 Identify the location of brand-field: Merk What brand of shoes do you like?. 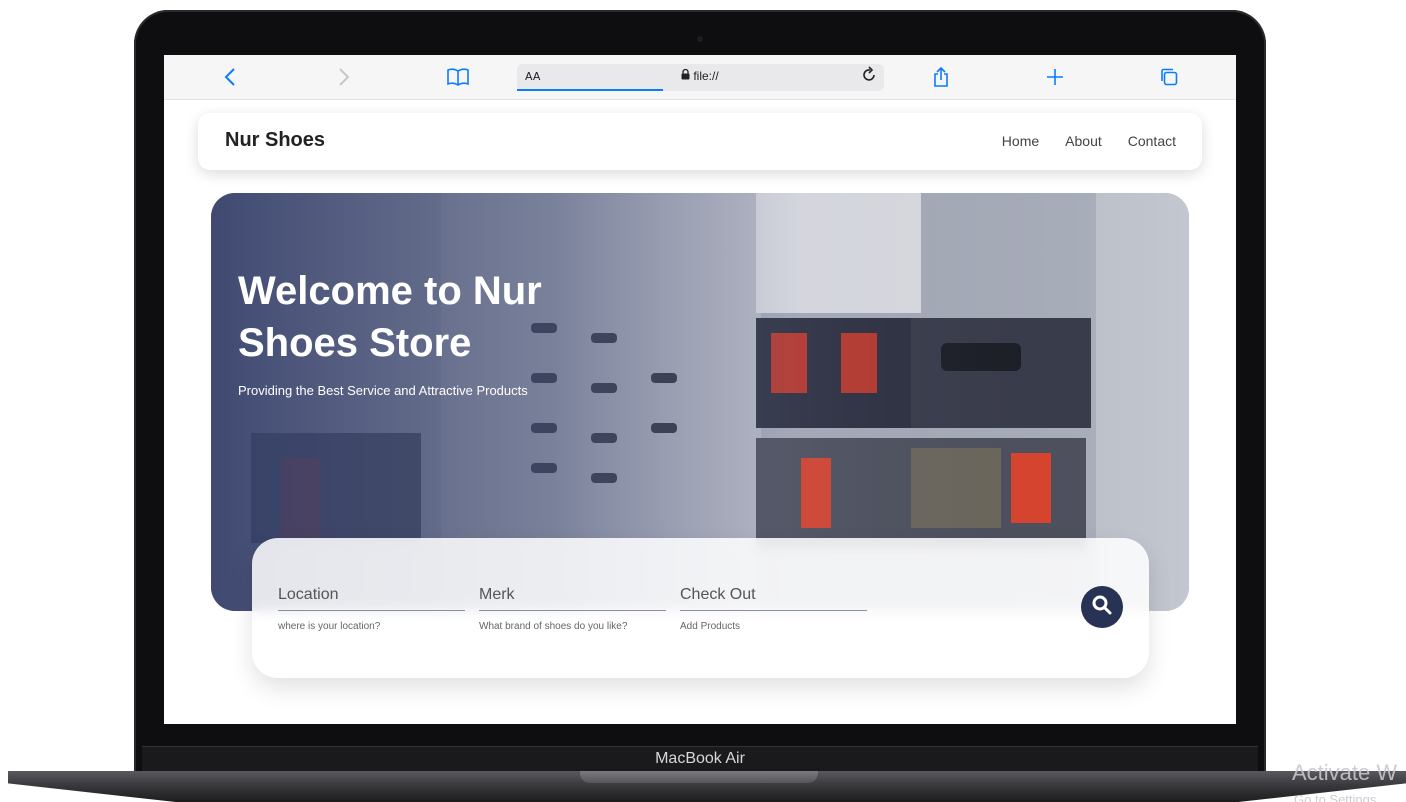
(572, 609).